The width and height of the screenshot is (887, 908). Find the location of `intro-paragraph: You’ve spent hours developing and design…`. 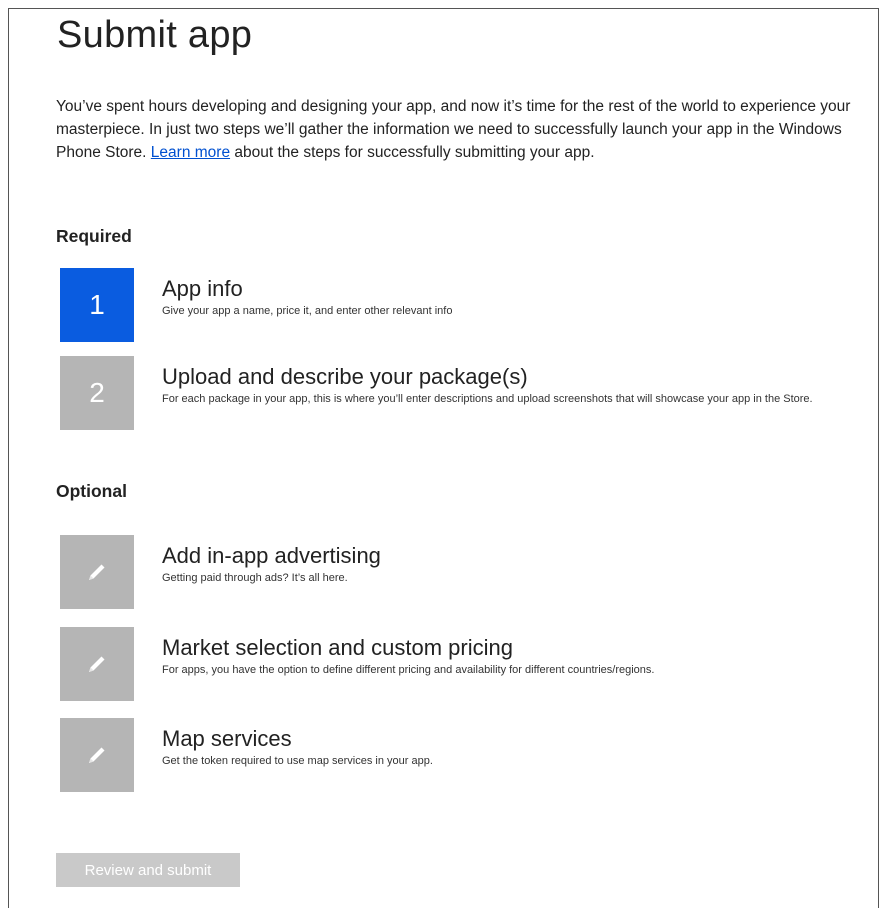

intro-paragraph: You’ve spent hours developing and design… is located at coordinates (456, 129).